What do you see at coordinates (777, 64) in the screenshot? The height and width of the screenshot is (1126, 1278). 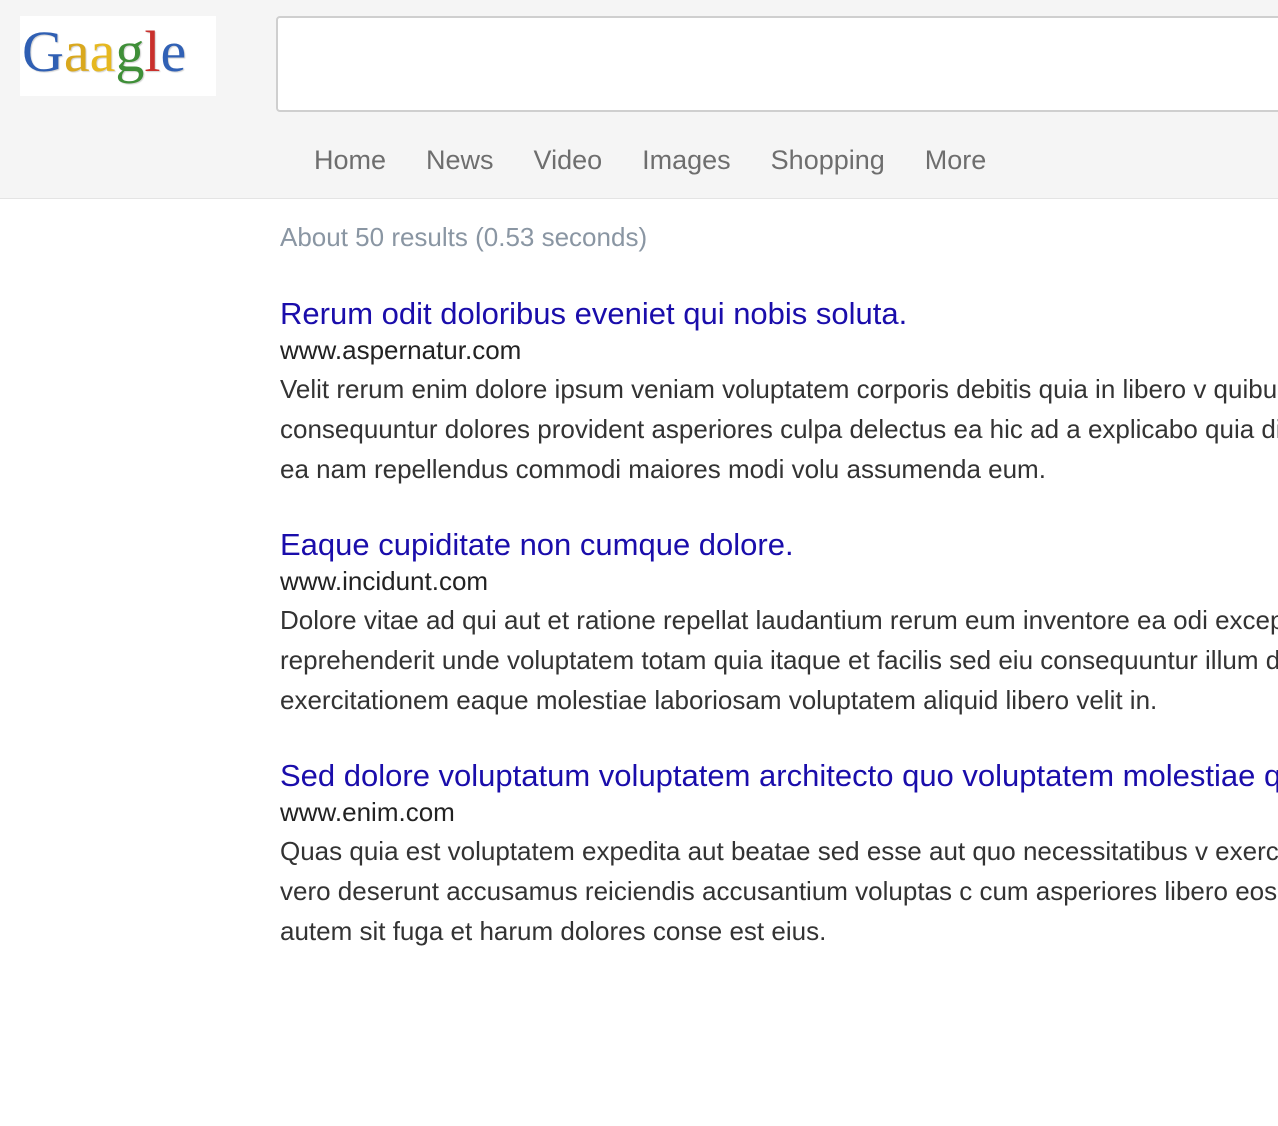 I see `search-input` at bounding box center [777, 64].